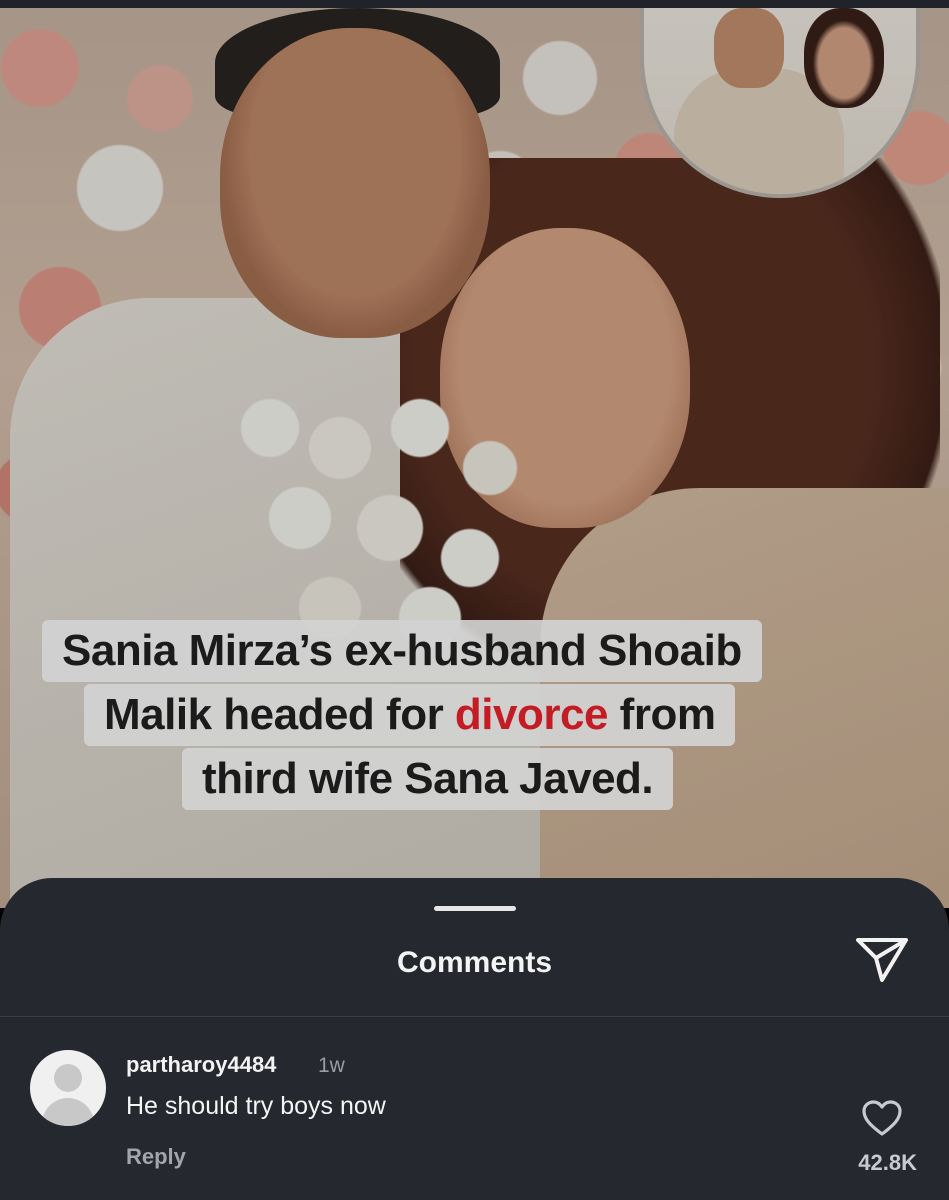 This screenshot has height=1200, width=949. I want to click on avatar-shoulders, so click(68, 1112).